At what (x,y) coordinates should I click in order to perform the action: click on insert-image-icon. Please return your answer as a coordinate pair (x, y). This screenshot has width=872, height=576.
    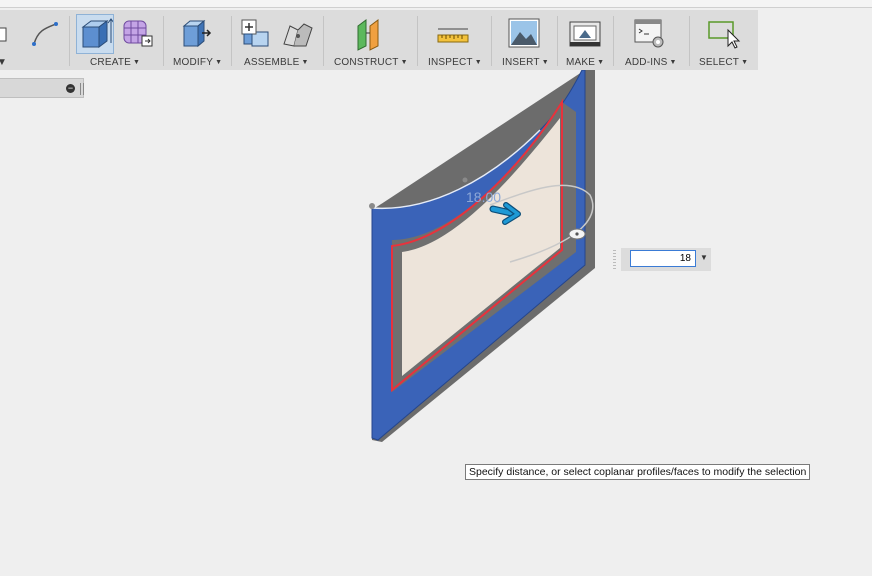
    Looking at the image, I should click on (524, 34).